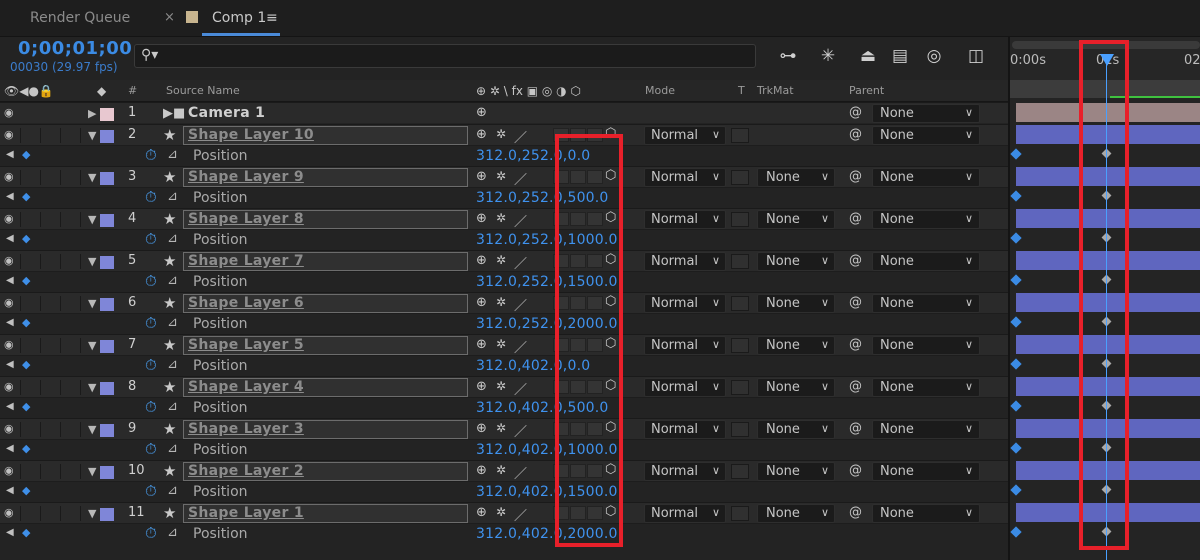  Describe the element at coordinates (504, 429) in the screenshot. I see `layer-row: ◉ ▼ 9 ★ Shape Layer 3 ⊕ ✲ ／ ⬡ Normal ∨ None ∨ @ None ∨` at that location.